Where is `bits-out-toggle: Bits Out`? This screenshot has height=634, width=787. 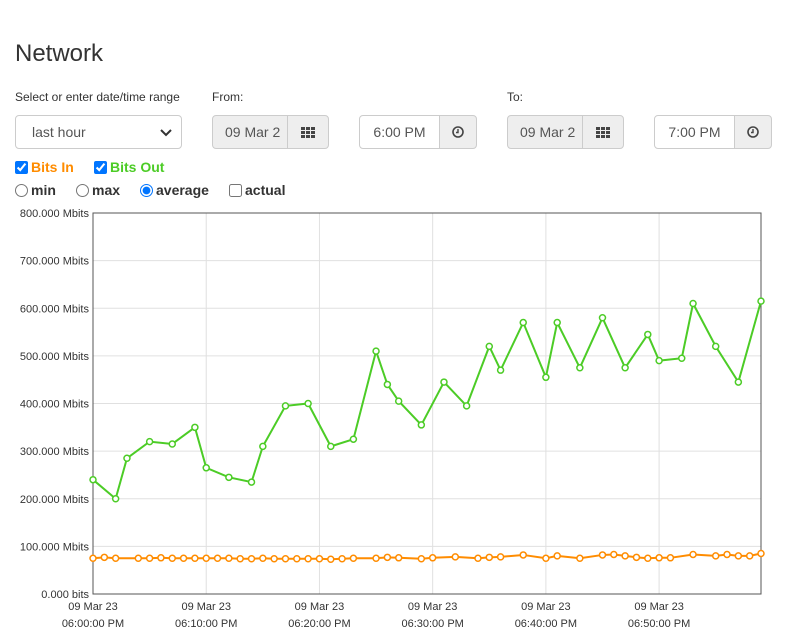 bits-out-toggle: Bits Out is located at coordinates (129, 167).